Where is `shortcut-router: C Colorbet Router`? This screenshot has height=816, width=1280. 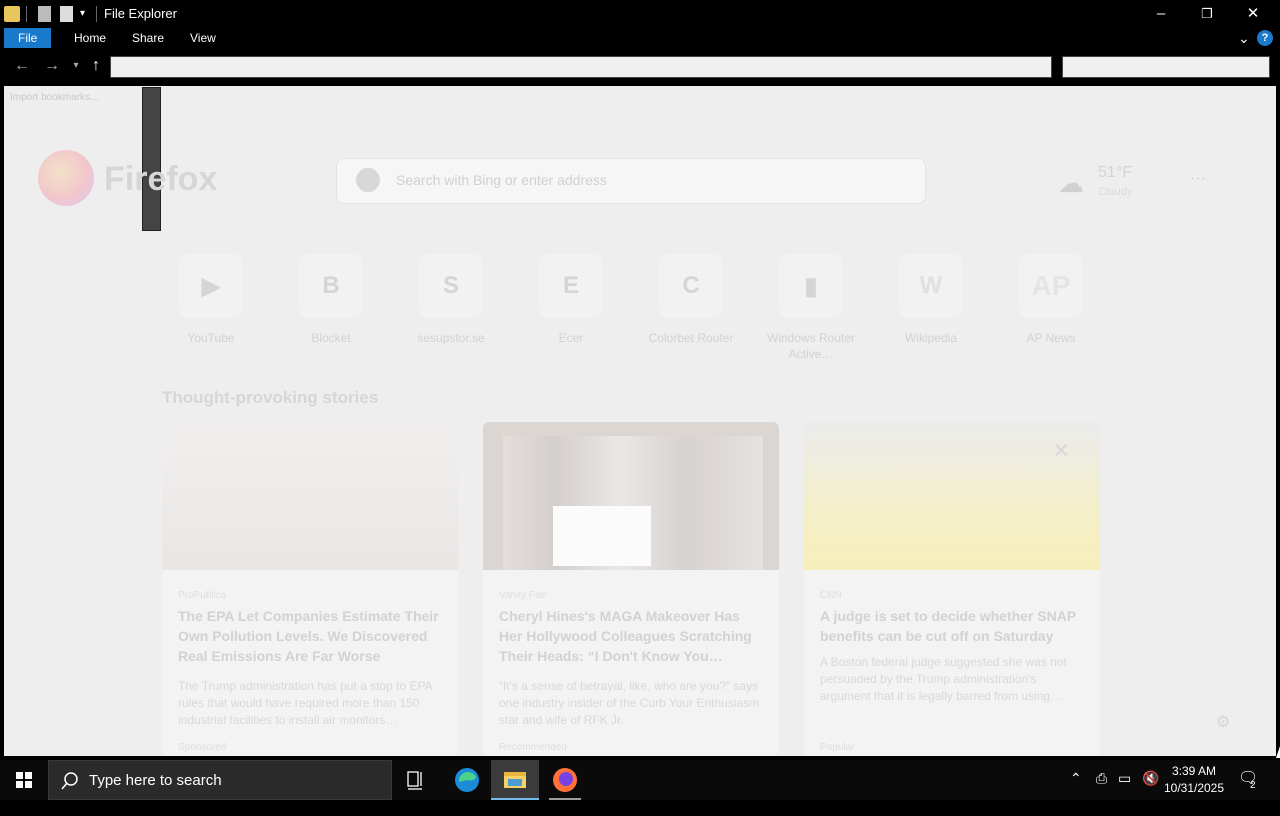 shortcut-router: C Colorbet Router is located at coordinates (691, 300).